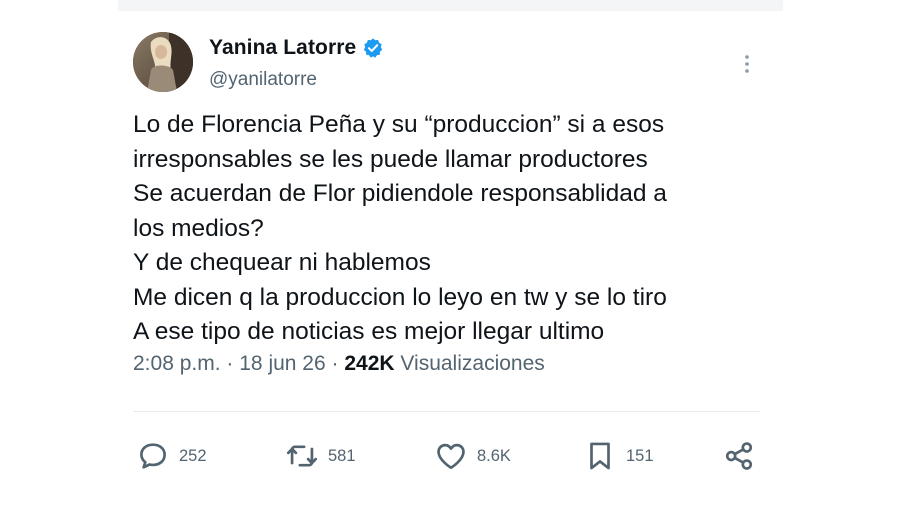 This screenshot has height=505, width=900. I want to click on verified-badge-icon, so click(373, 48).